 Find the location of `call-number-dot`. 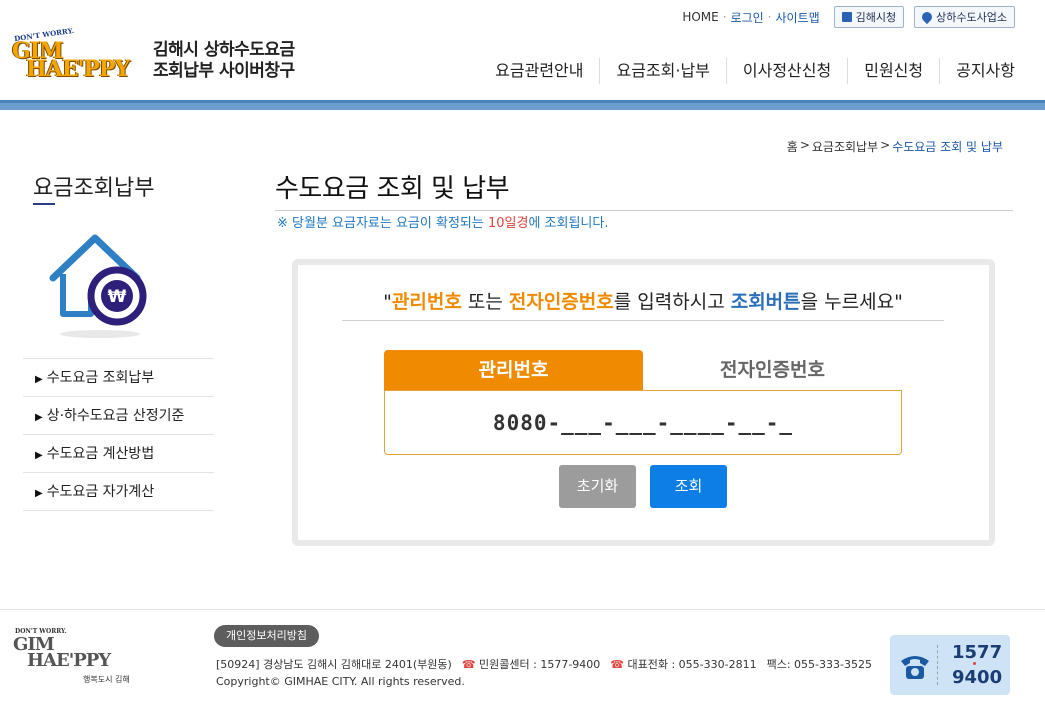

call-number-dot is located at coordinates (974, 663).